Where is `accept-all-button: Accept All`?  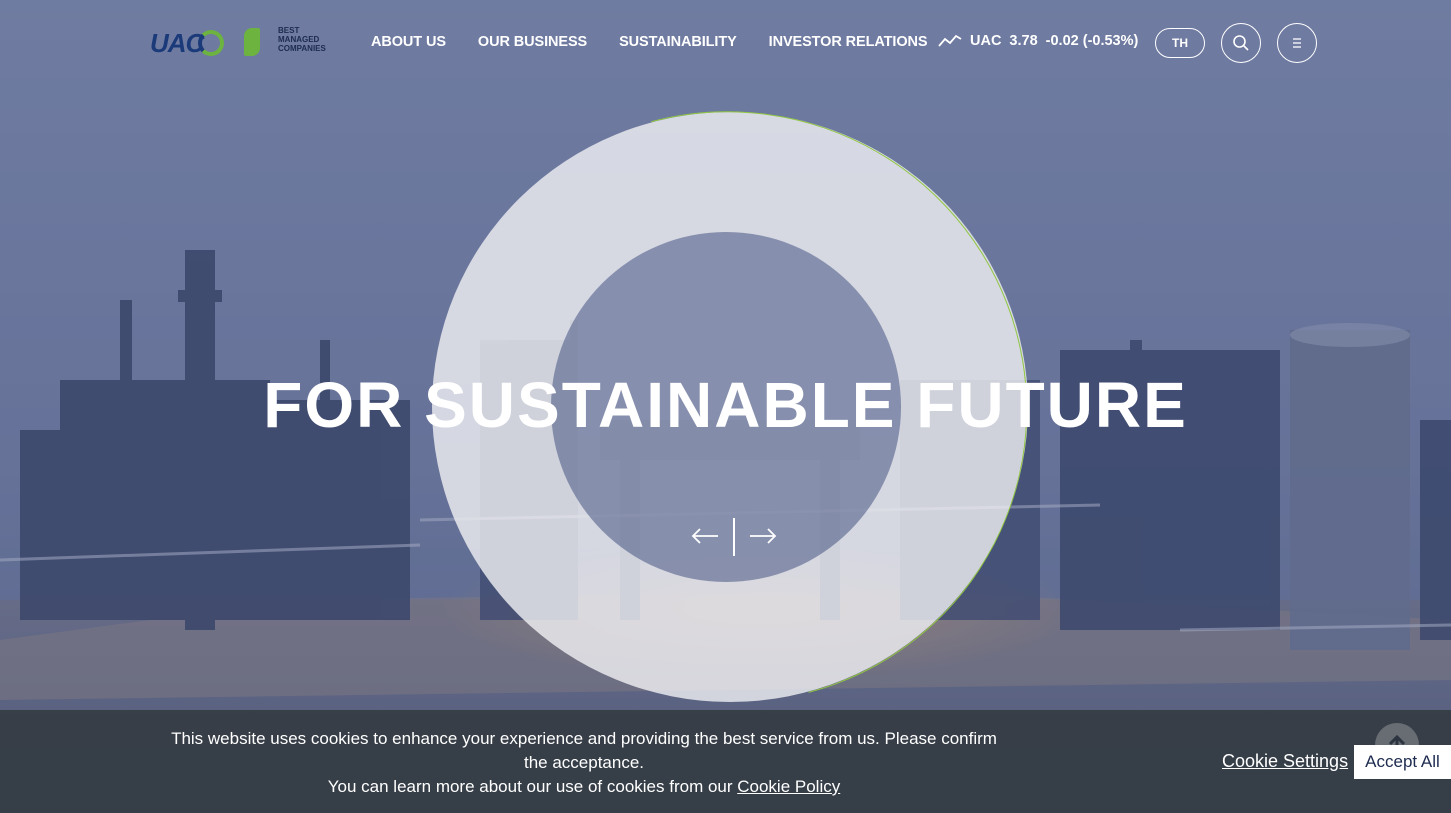
accept-all-button: Accept All is located at coordinates (1402, 762).